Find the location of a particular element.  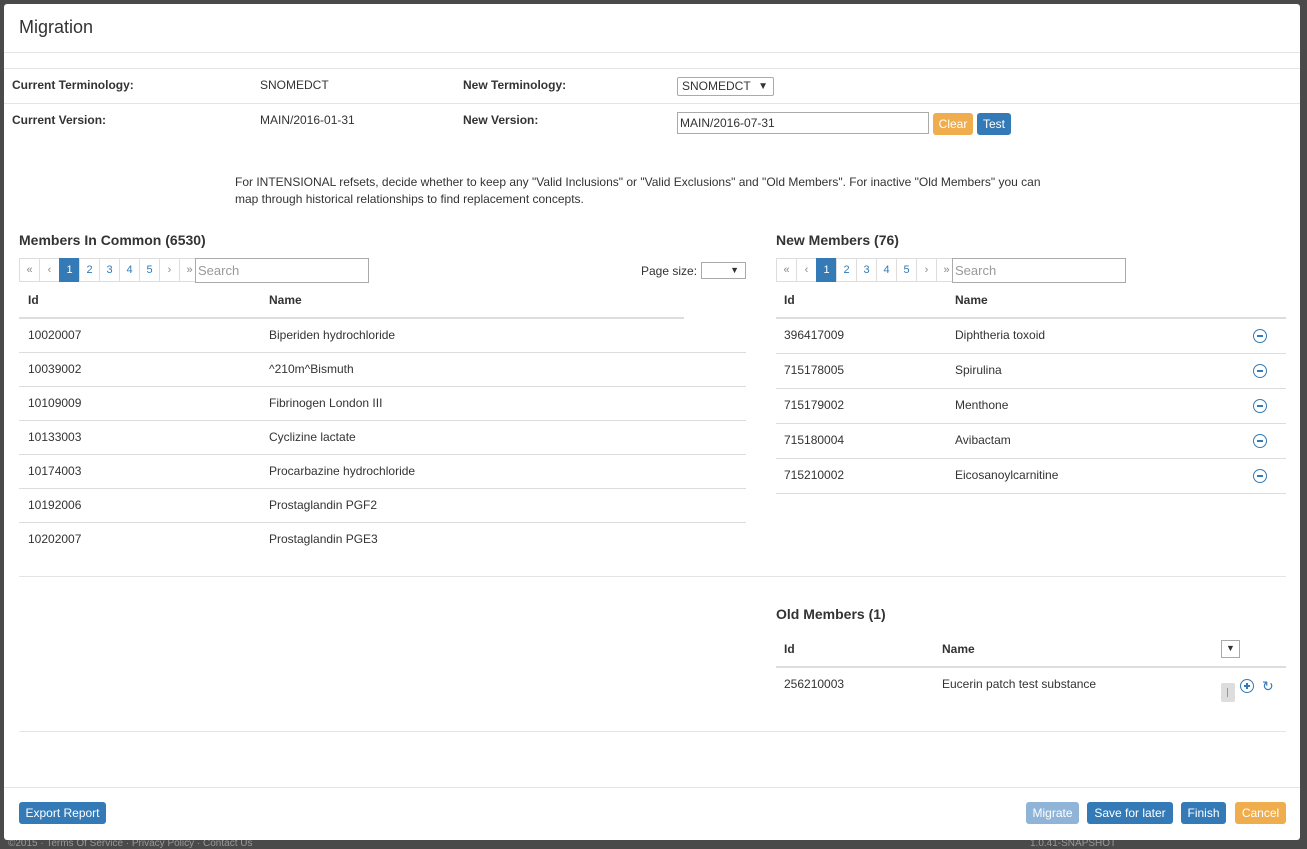

new-members-pagination: « ‹ 1 2 3 4 5 › » is located at coordinates (866, 270).